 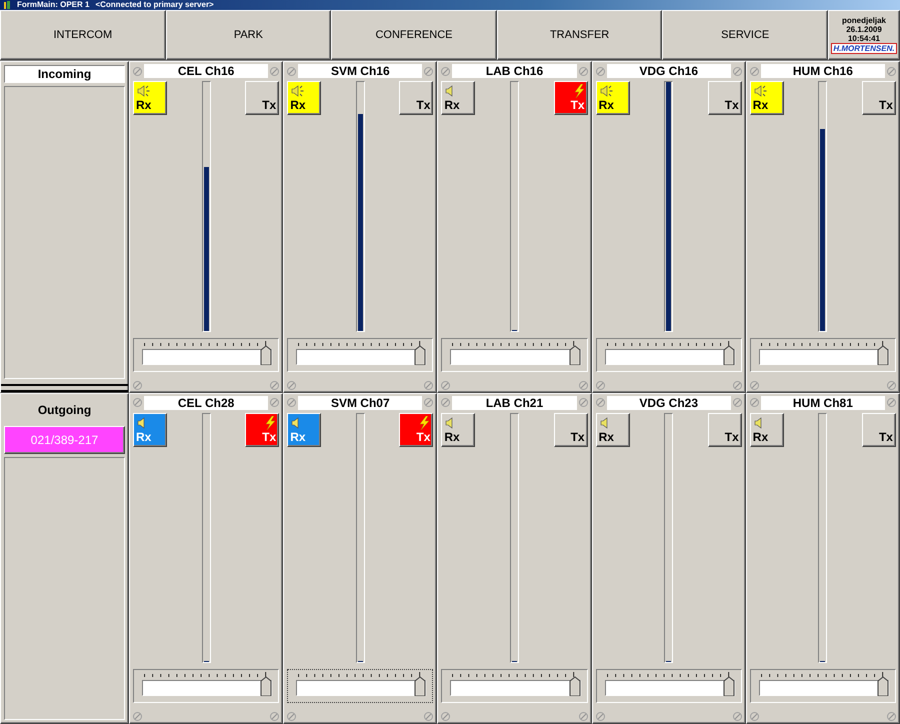 What do you see at coordinates (53, 5) in the screenshot?
I see `window-title: FormMain: OPER 1` at bounding box center [53, 5].